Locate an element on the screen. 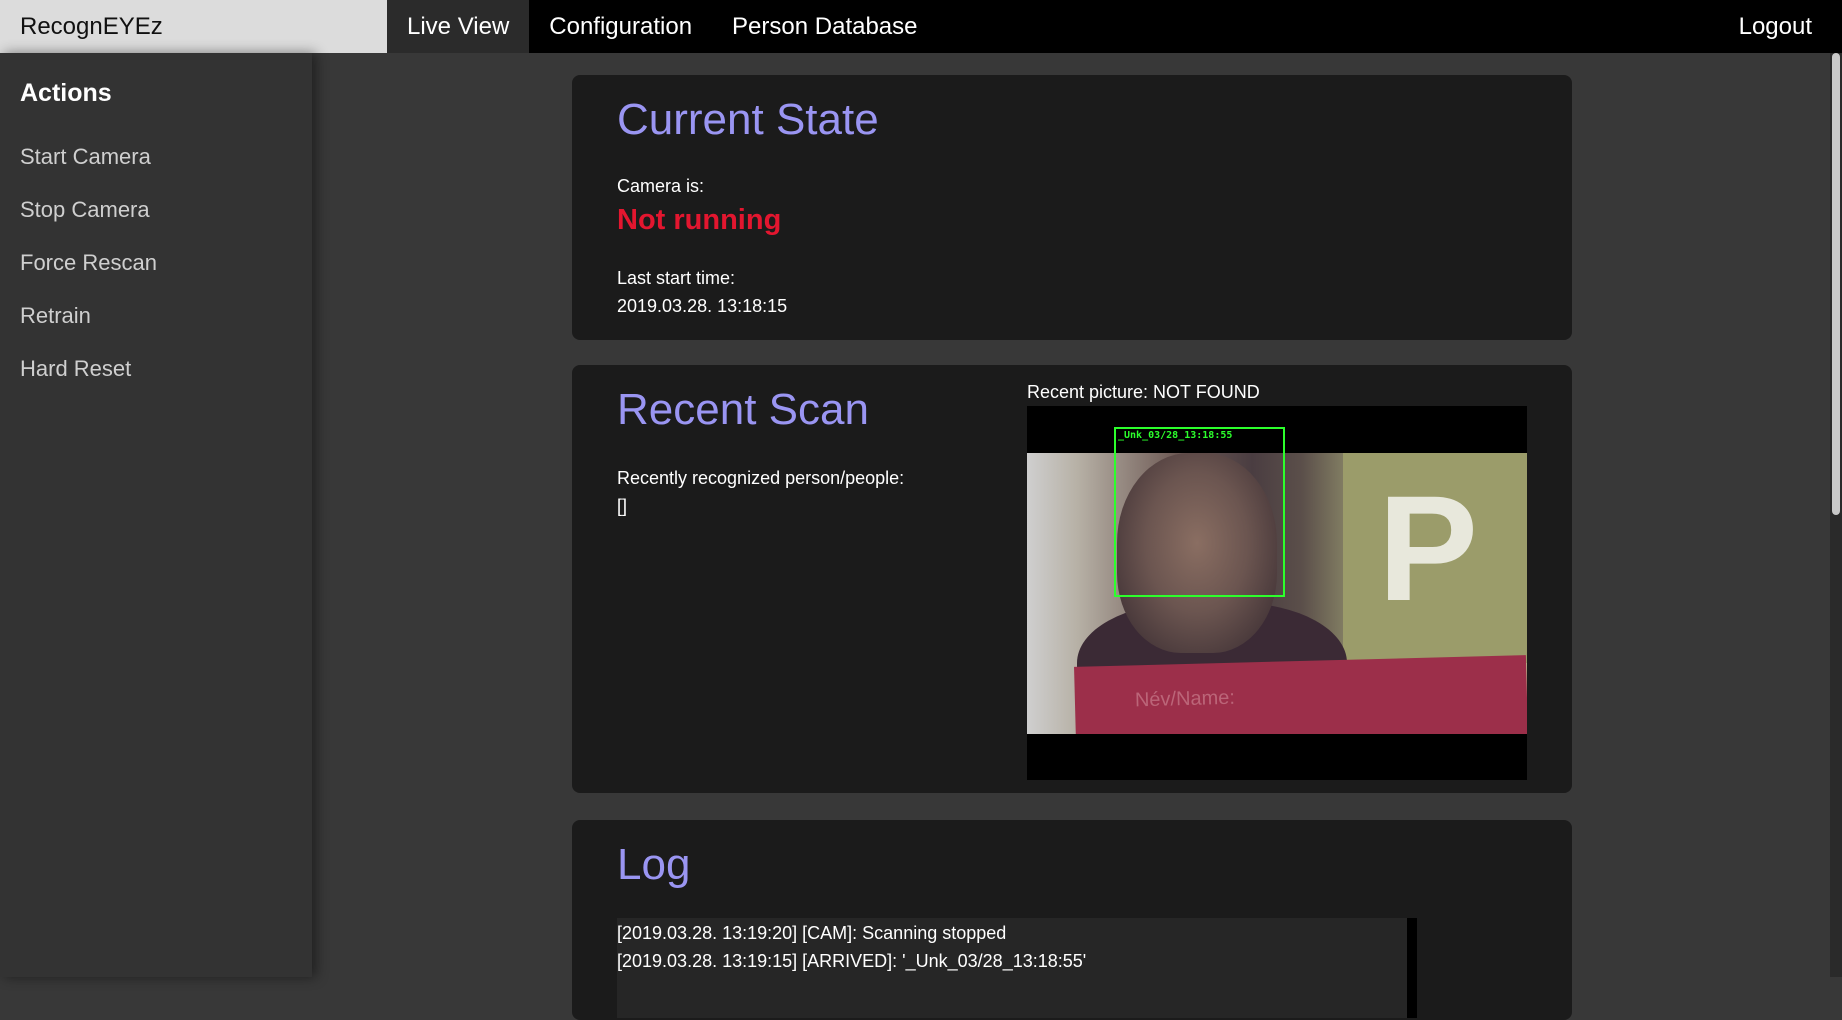 Image resolution: width=1842 pixels, height=1020 pixels. recognized-people-value: [] is located at coordinates (622, 506).